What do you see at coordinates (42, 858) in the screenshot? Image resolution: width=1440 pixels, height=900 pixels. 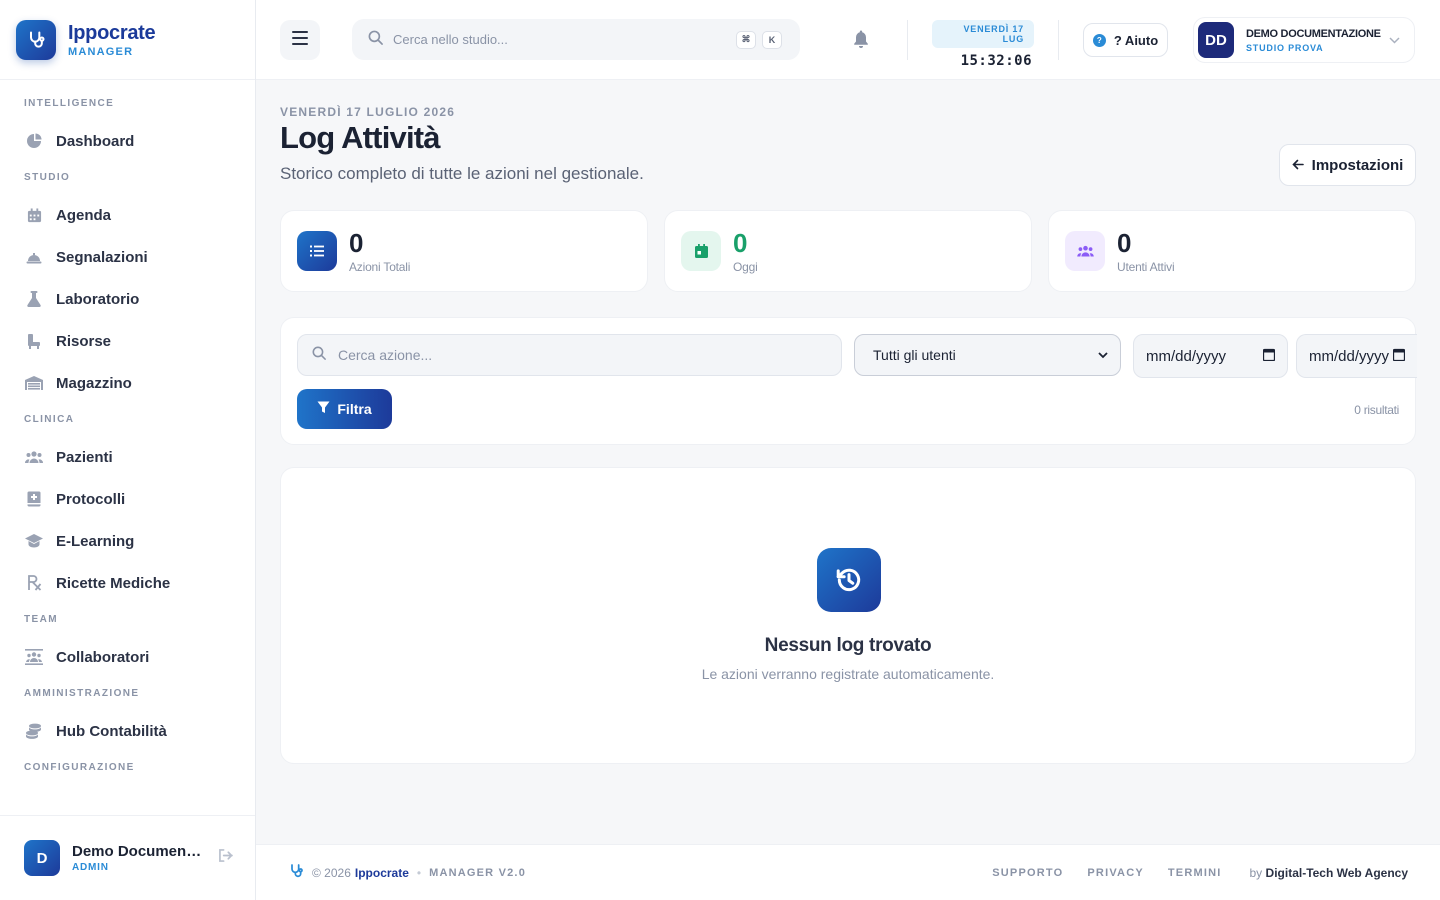 I see `avatar: D` at bounding box center [42, 858].